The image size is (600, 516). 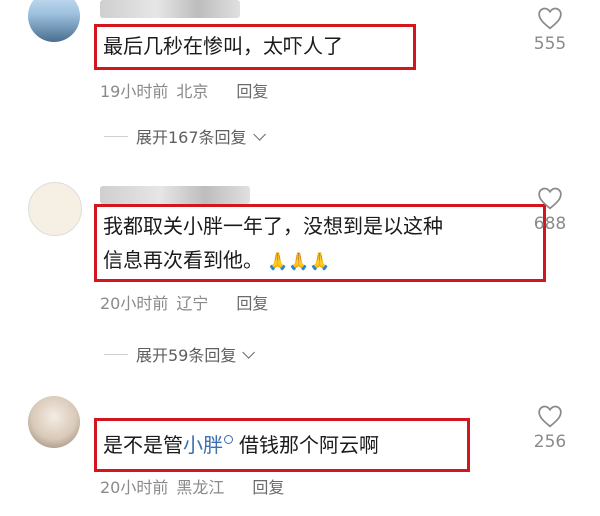 I want to click on comment-text-after: 借钱那个阿云啊, so click(x=309, y=445).